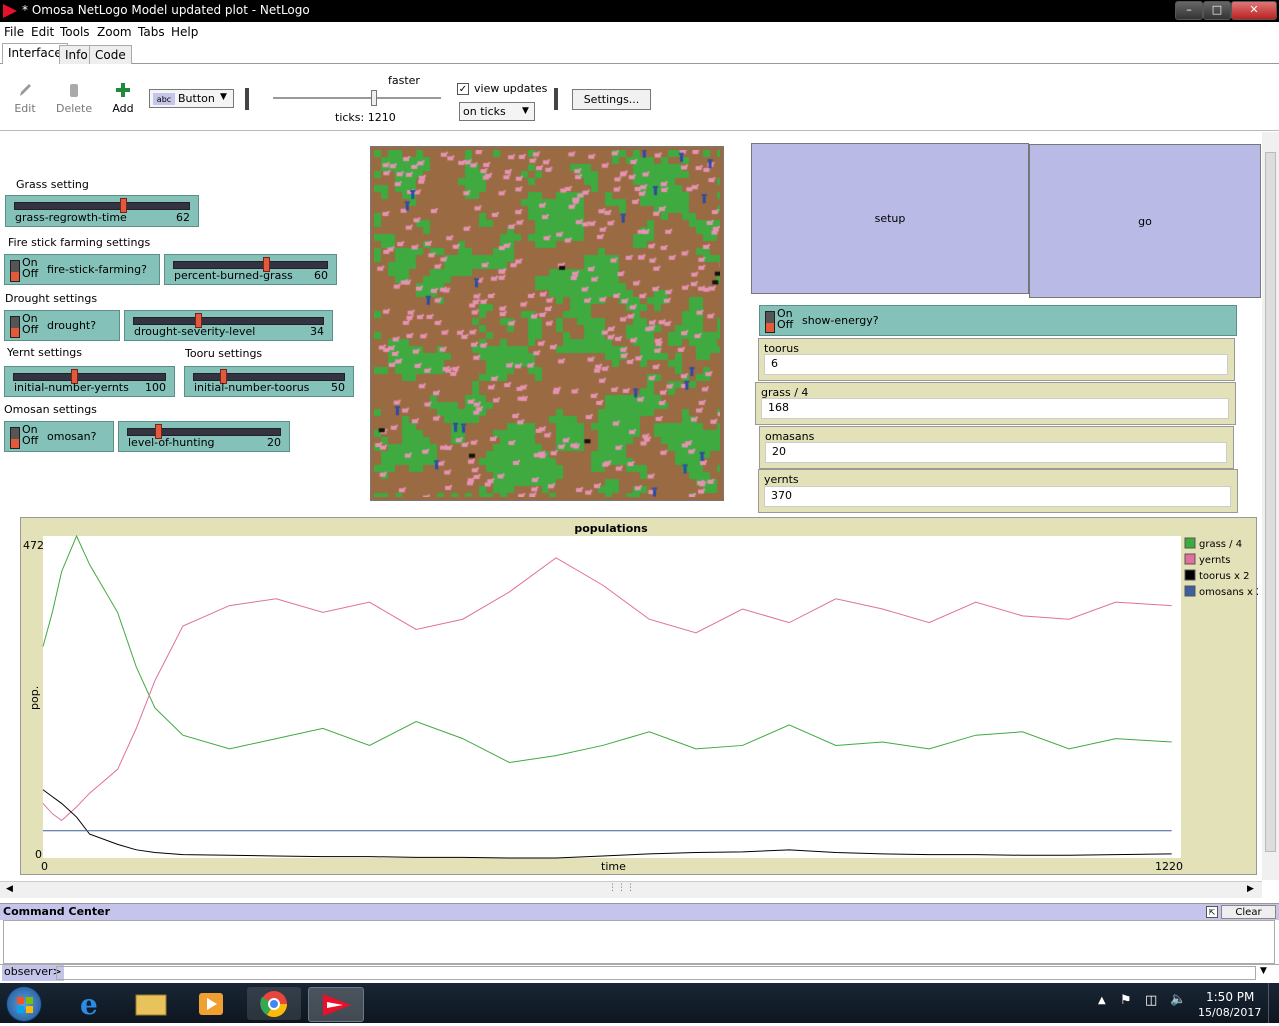 This screenshot has width=1279, height=1026. I want to click on speed-label: faster, so click(404, 80).